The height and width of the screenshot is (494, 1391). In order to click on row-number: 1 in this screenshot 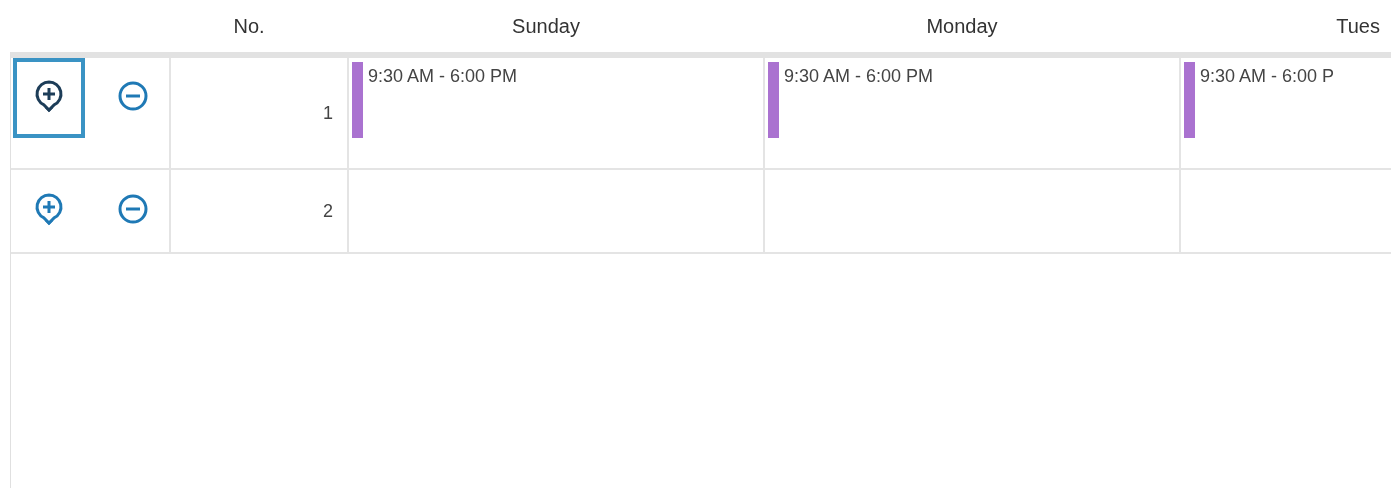, I will do `click(328, 113)`.